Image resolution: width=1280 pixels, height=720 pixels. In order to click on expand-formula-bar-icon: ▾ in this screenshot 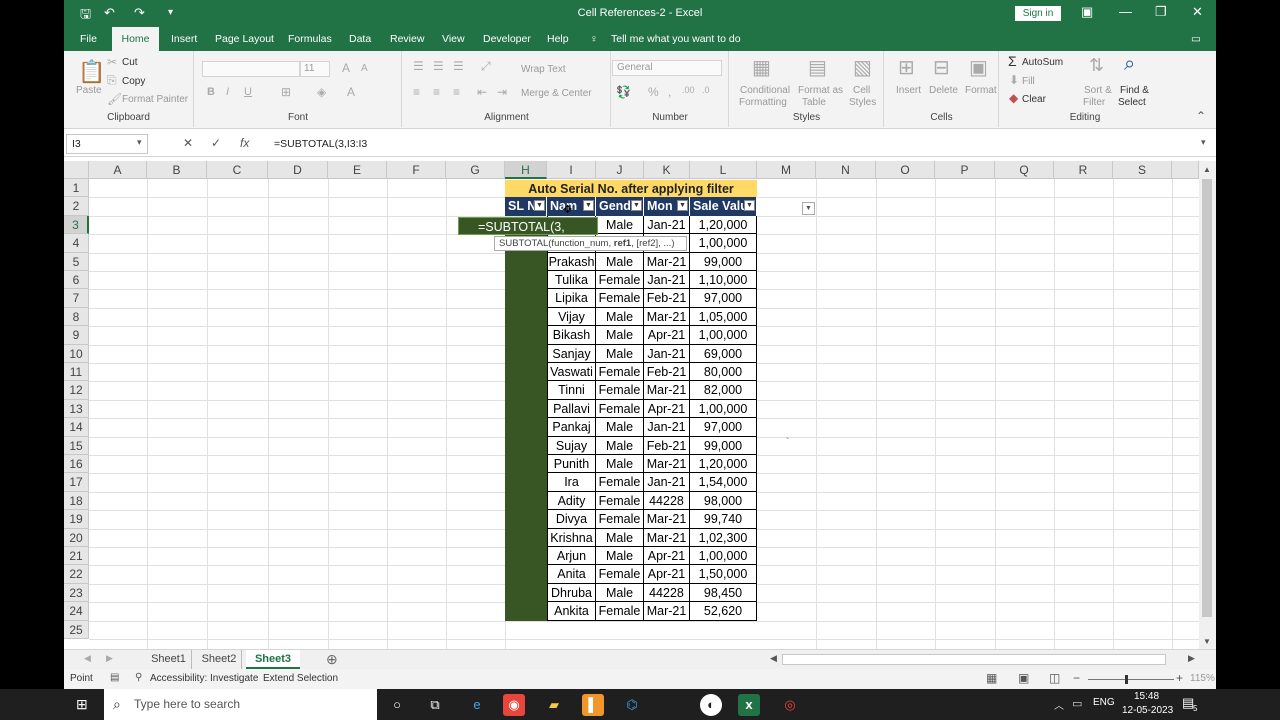, I will do `click(1203, 142)`.